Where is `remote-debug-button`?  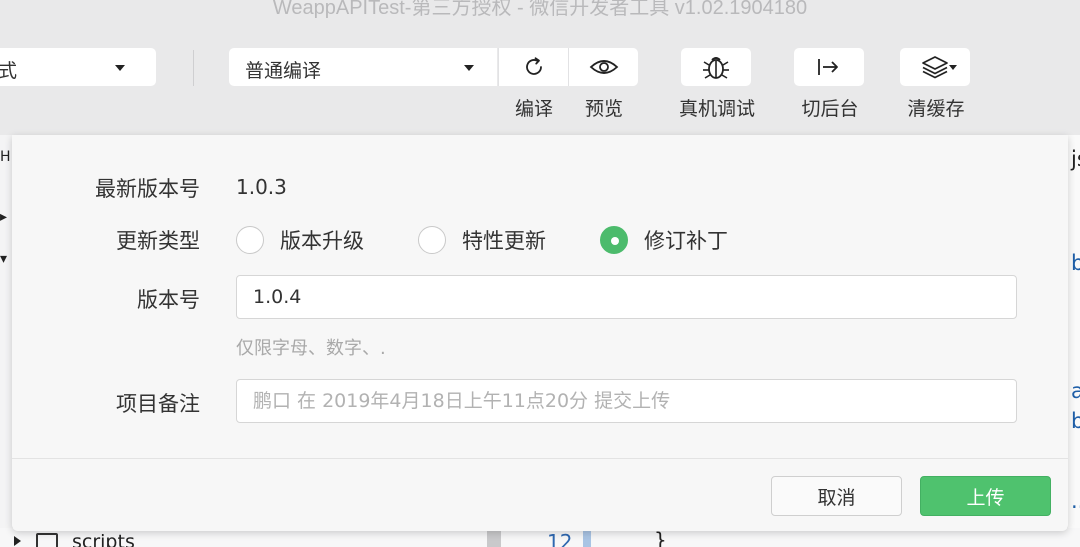
remote-debug-button is located at coordinates (716, 67).